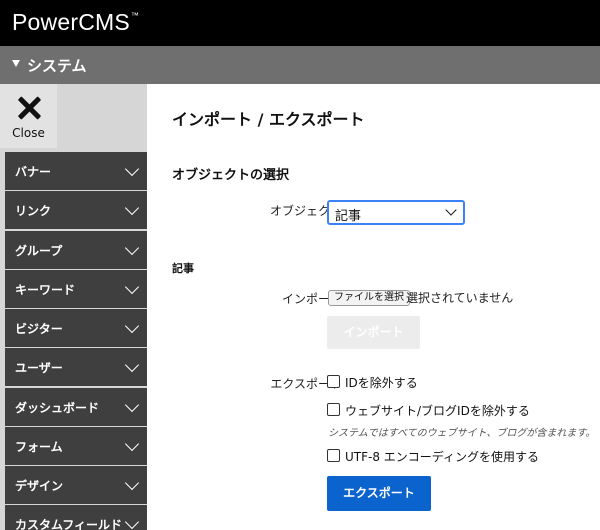  What do you see at coordinates (57, 66) in the screenshot?
I see `scope-label: システム` at bounding box center [57, 66].